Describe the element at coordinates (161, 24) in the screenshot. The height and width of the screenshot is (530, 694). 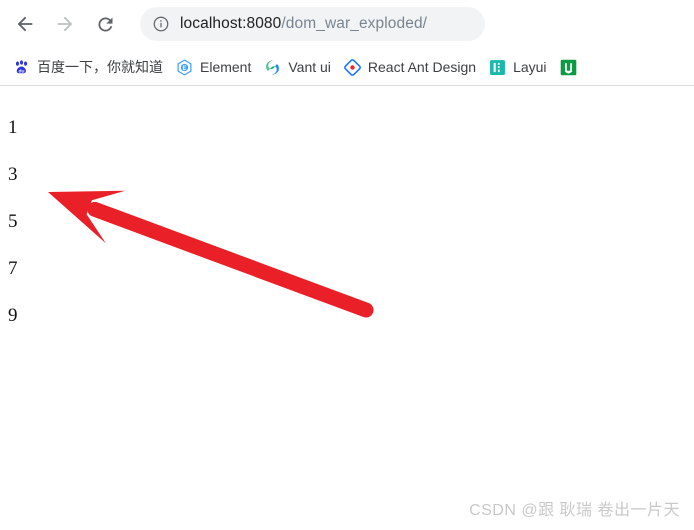
I see `info-circle-icon` at that location.